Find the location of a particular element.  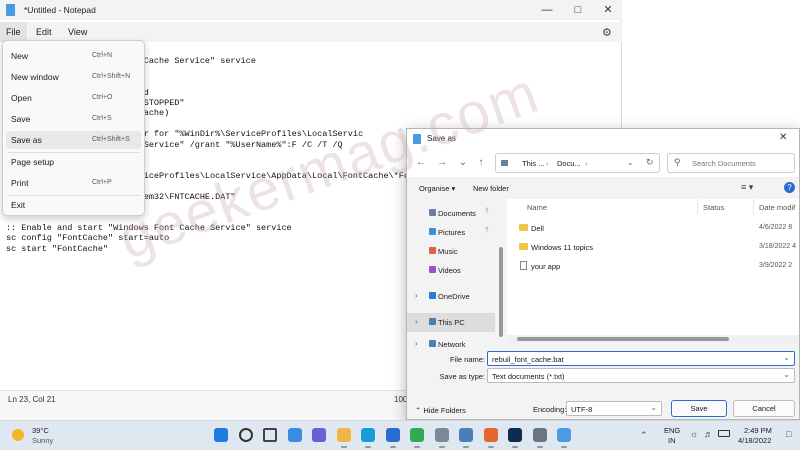

menu-file: File is located at coordinates (13, 32).